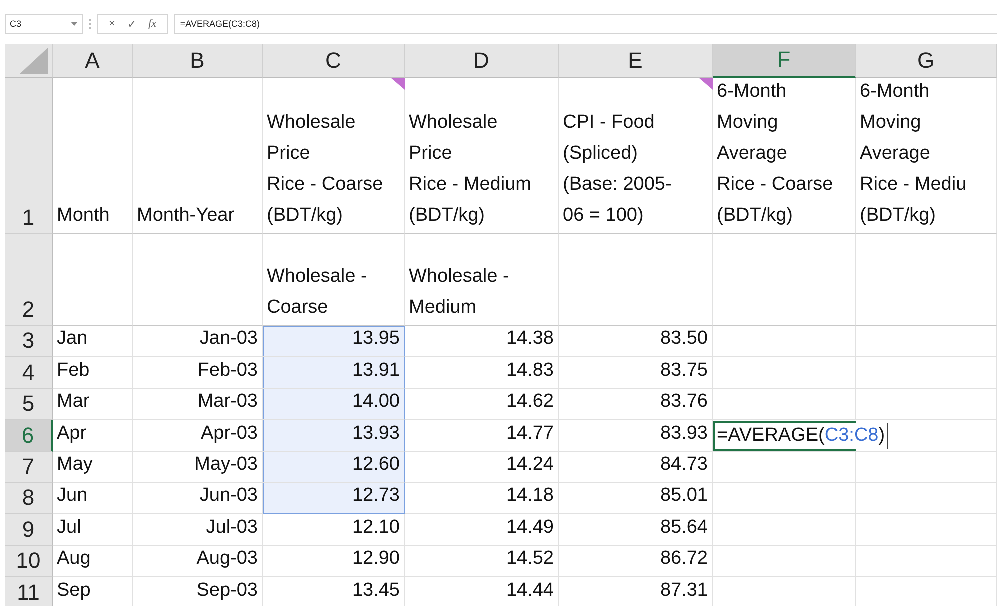 This screenshot has height=606, width=997. Describe the element at coordinates (29, 530) in the screenshot. I see `row-header: 9` at that location.